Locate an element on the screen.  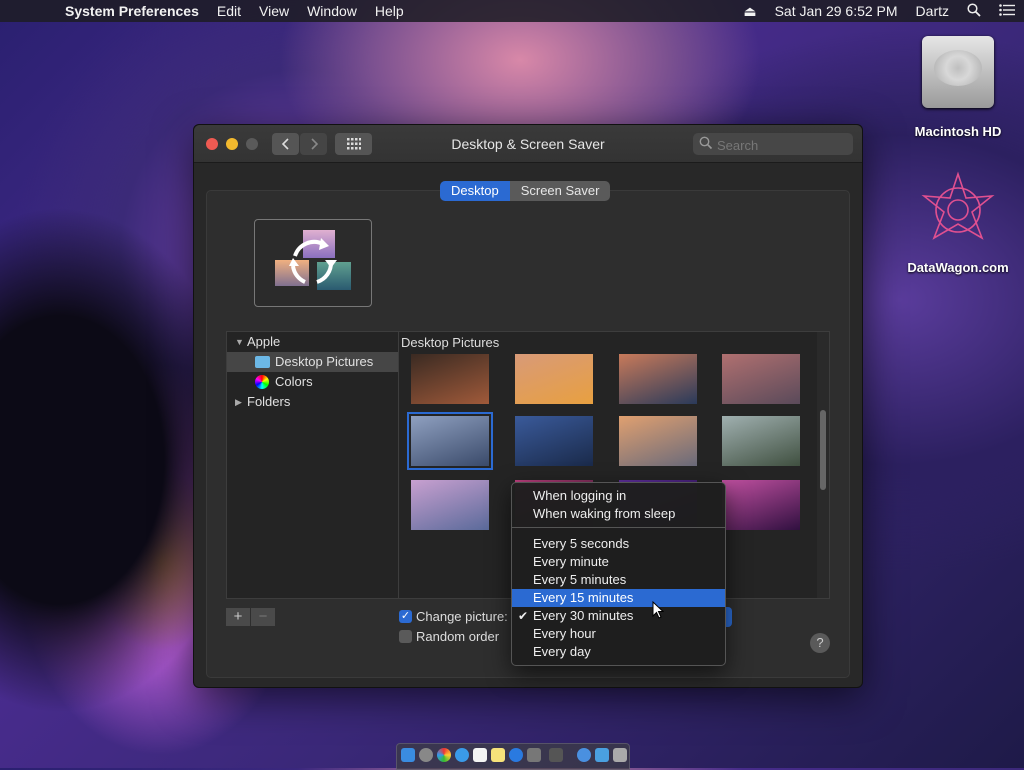
menu-edit: Edit is located at coordinates (229, 11).